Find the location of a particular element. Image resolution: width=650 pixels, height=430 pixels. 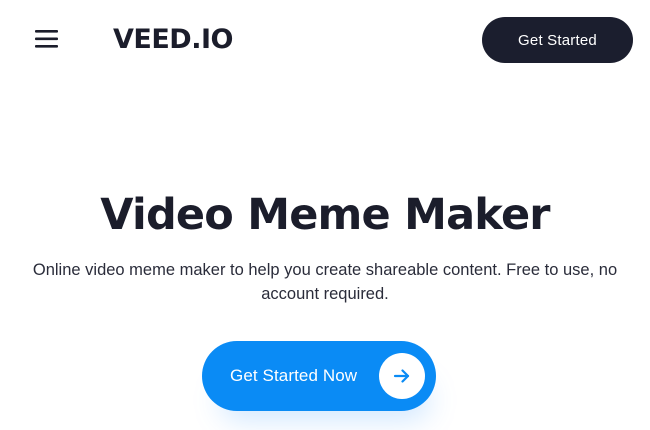

page-title: Video Meme Maker is located at coordinates (325, 215).